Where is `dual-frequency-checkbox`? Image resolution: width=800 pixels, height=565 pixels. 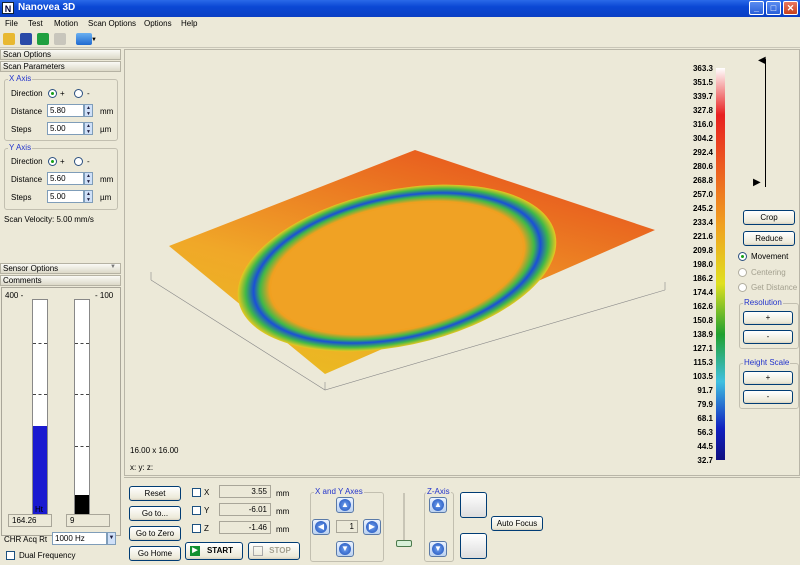
dual-frequency-checkbox is located at coordinates (10, 555).